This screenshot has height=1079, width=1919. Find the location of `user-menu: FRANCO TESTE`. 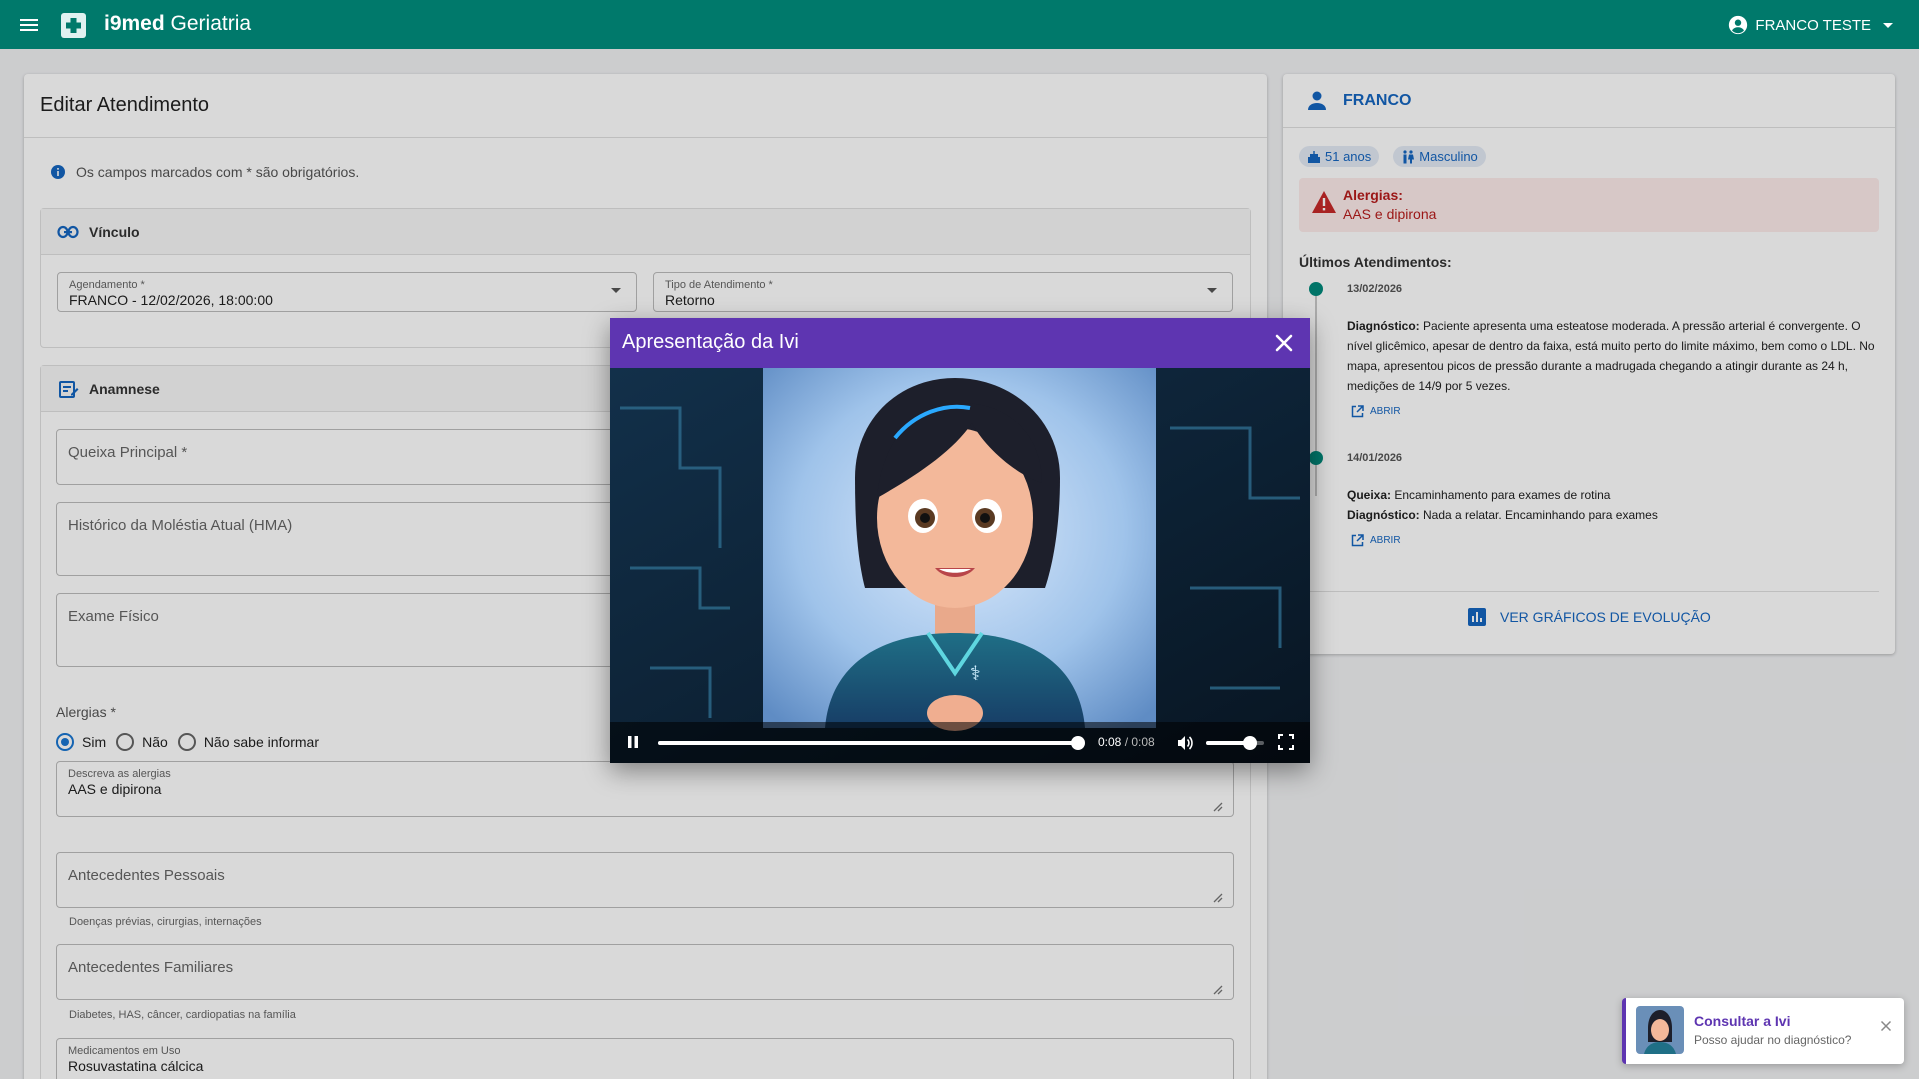

user-menu: FRANCO TESTE is located at coordinates (1811, 25).